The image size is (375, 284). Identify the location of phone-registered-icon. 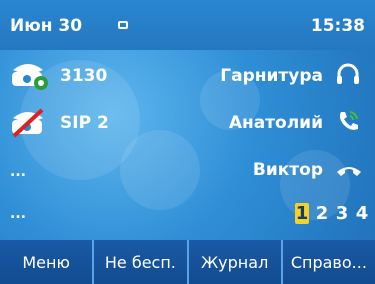
(30, 77).